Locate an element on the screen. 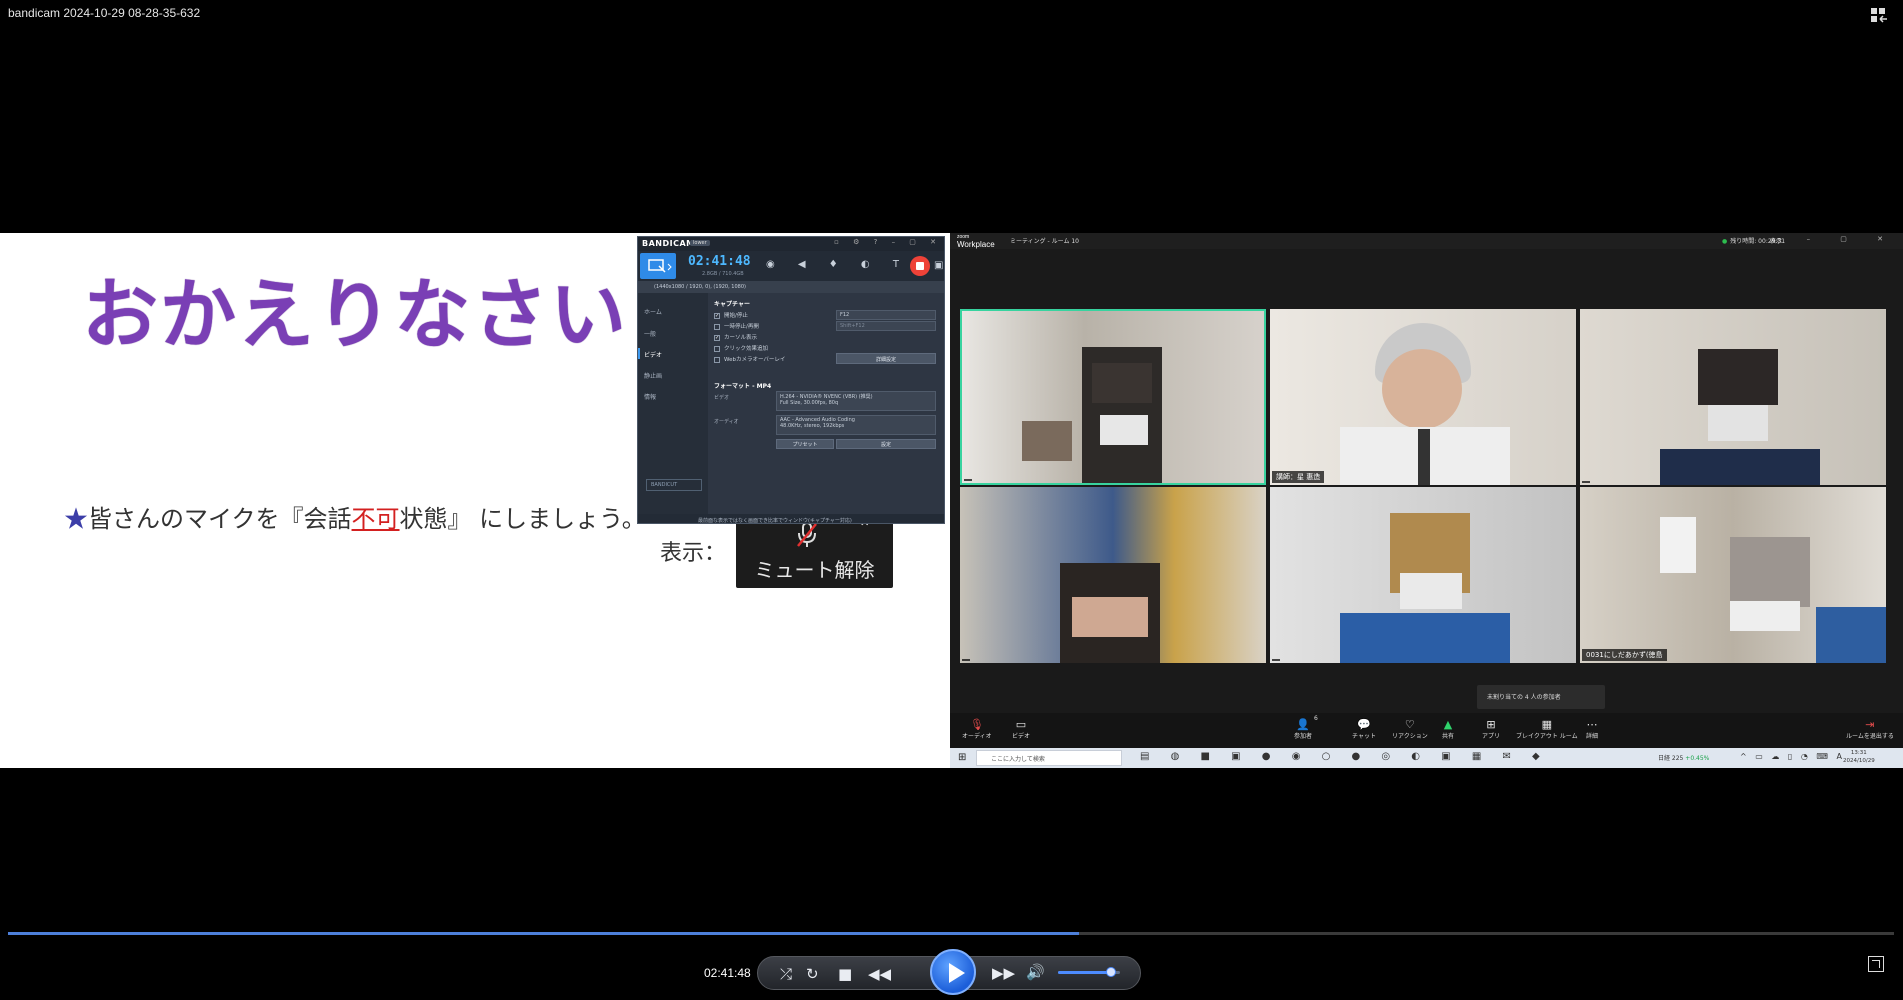  screen-mode-button is located at coordinates (658, 266).